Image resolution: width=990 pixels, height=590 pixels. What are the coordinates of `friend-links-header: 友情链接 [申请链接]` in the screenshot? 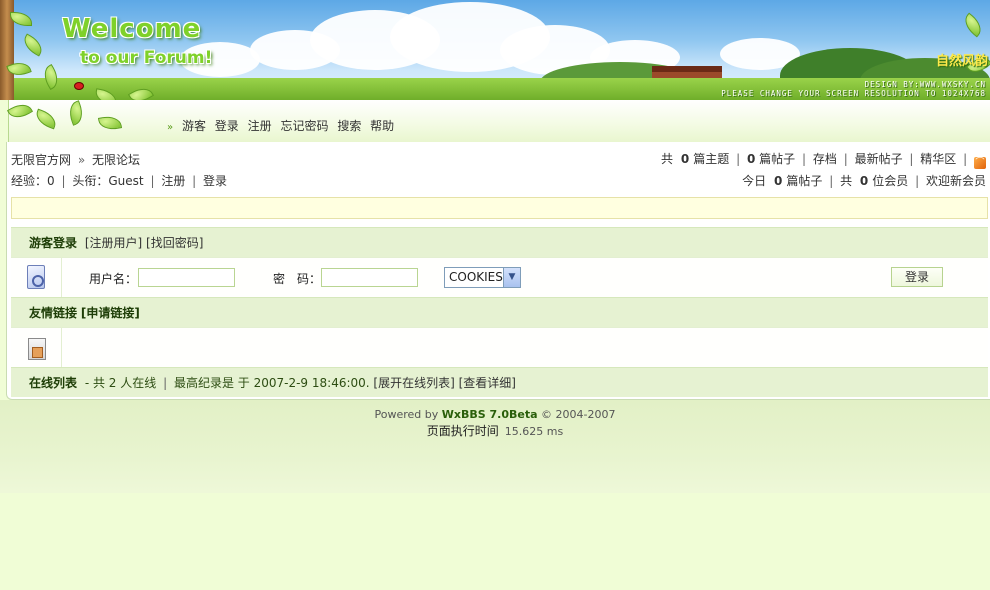 It's located at (499, 312).